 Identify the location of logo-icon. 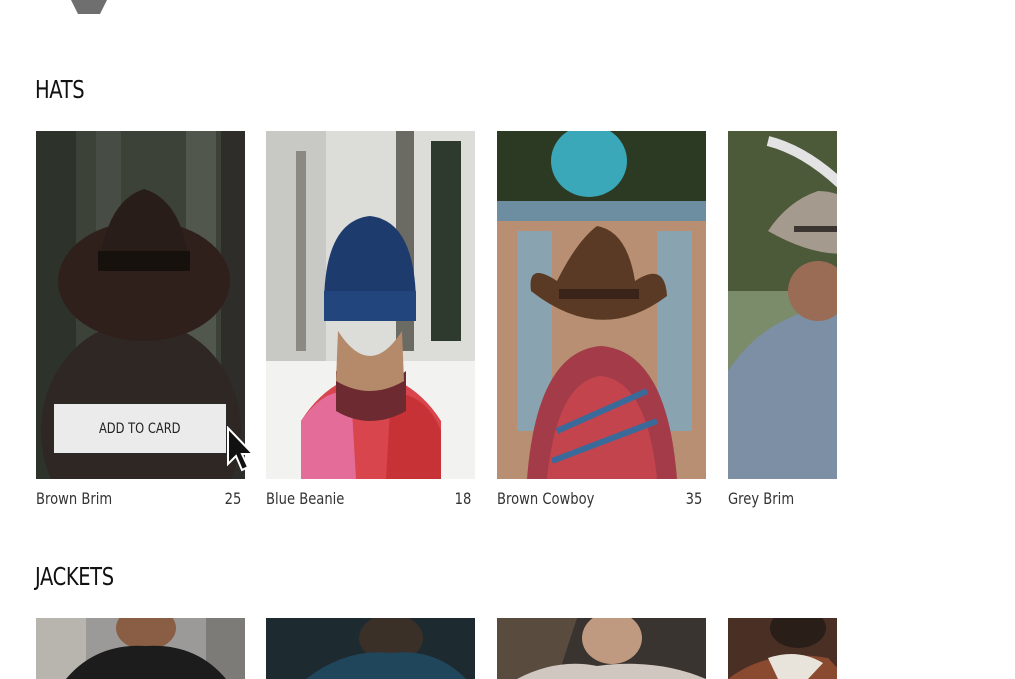
(89, 8).